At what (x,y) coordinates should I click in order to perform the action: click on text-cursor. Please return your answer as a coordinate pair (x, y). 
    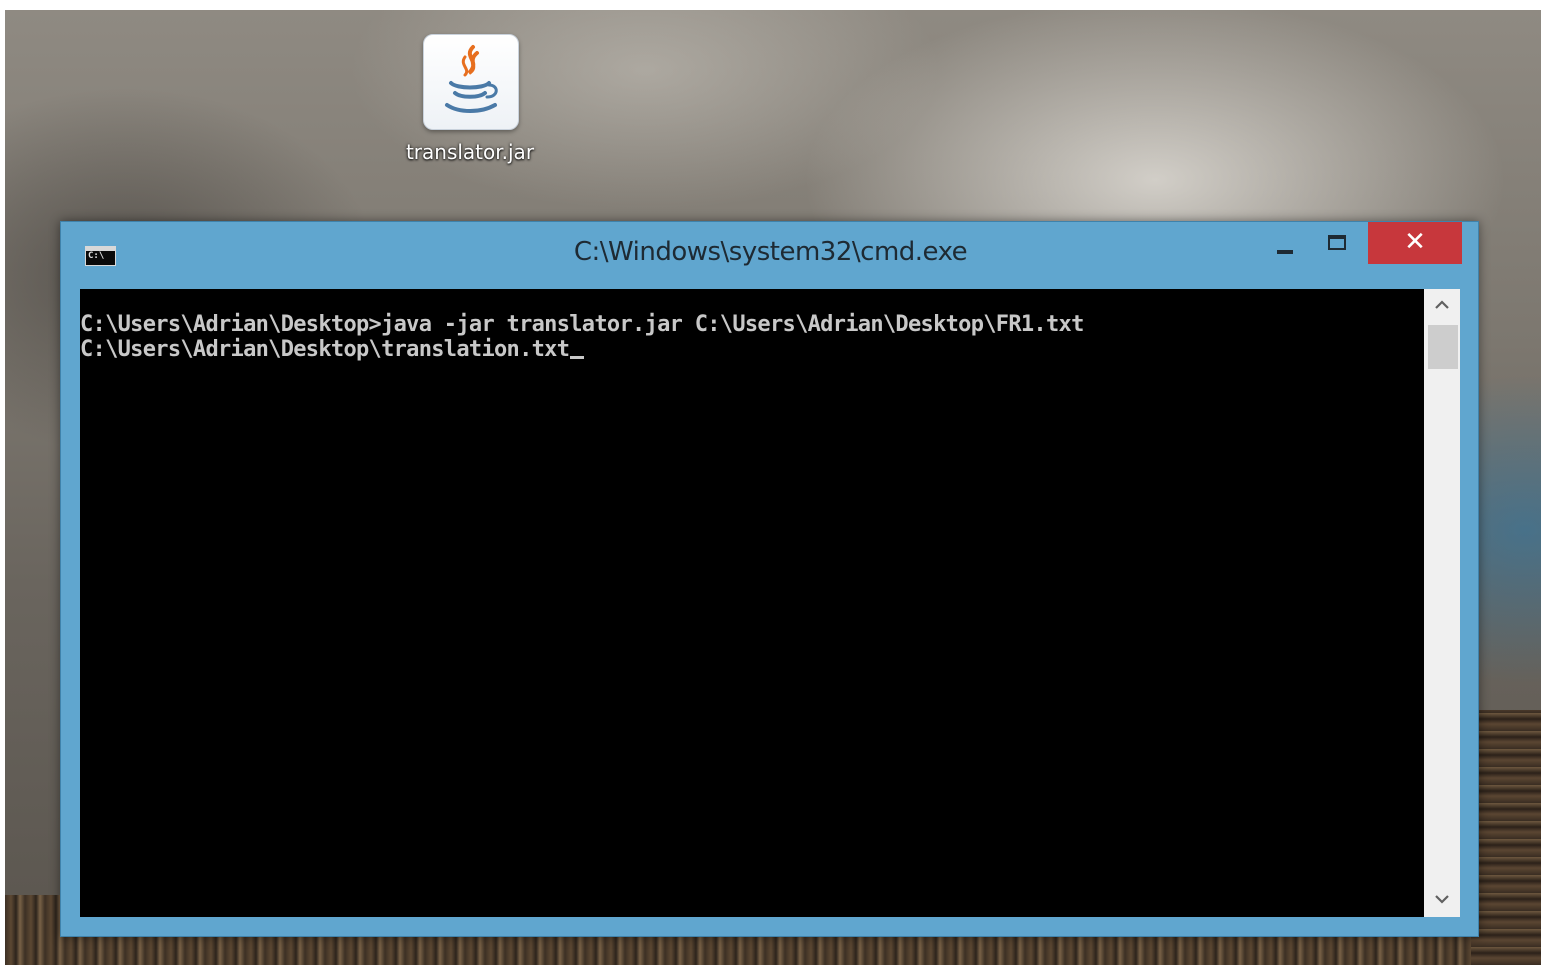
    Looking at the image, I should click on (577, 357).